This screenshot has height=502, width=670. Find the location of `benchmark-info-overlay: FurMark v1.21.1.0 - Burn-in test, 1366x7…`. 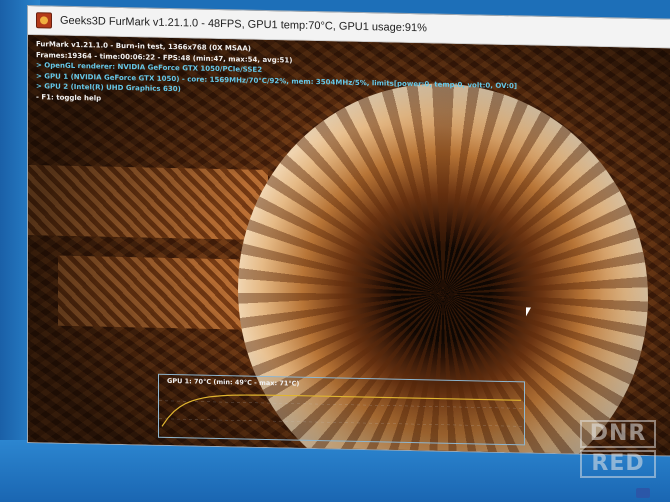

benchmark-info-overlay: FurMark v1.21.1.0 - Burn-in test, 1366x7… is located at coordinates (276, 75).